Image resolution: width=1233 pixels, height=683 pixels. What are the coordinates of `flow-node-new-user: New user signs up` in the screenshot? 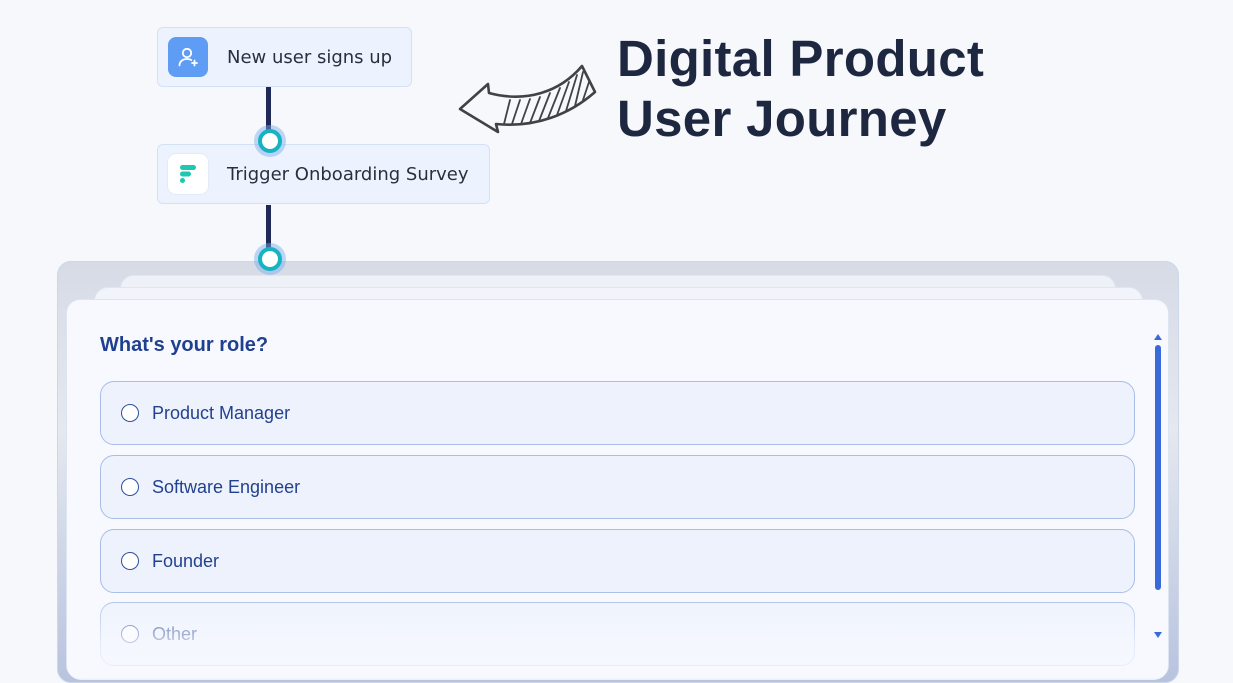 It's located at (284, 57).